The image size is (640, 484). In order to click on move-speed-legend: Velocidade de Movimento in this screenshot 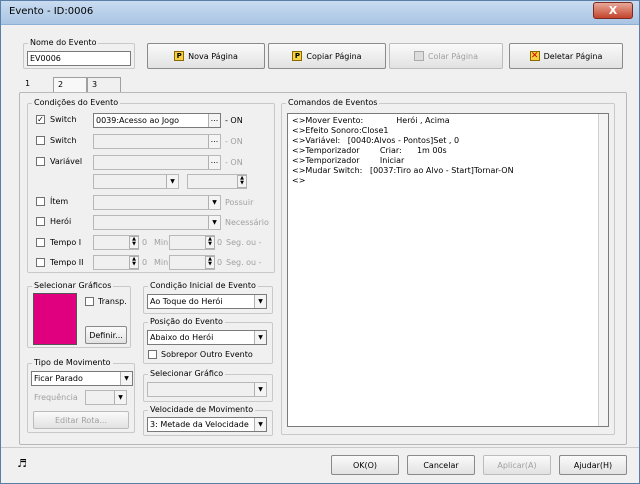, I will do `click(202, 409)`.